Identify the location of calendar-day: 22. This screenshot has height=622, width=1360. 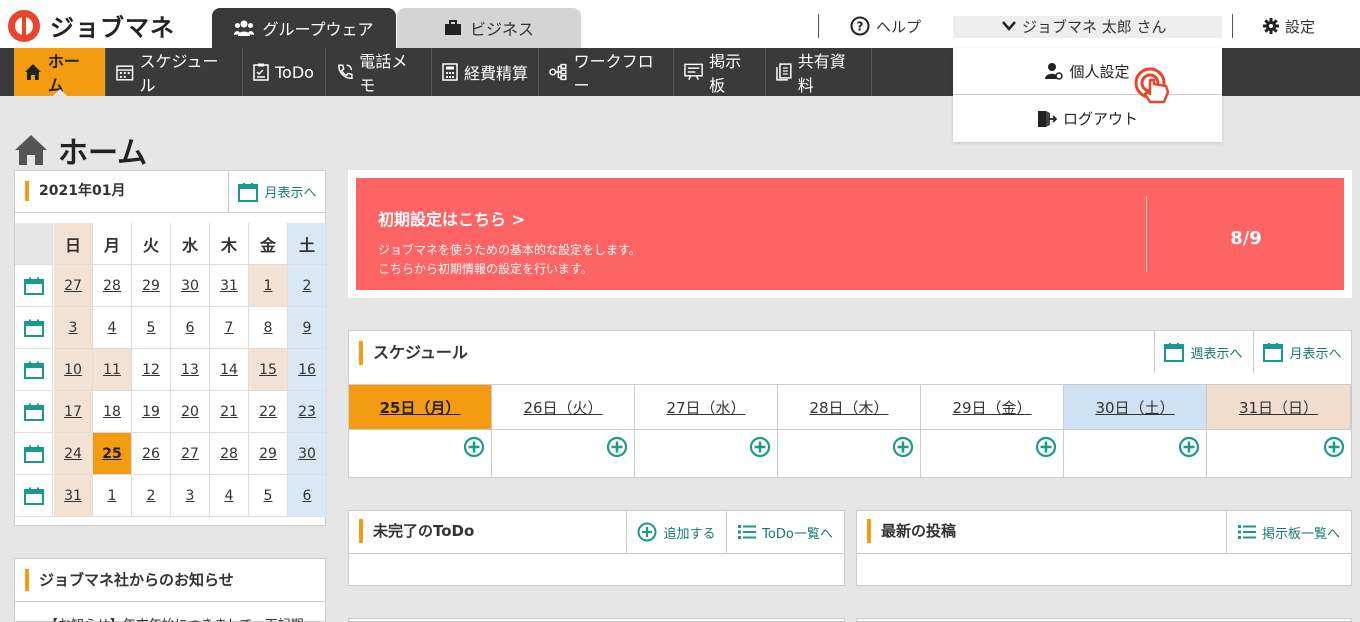
(268, 412).